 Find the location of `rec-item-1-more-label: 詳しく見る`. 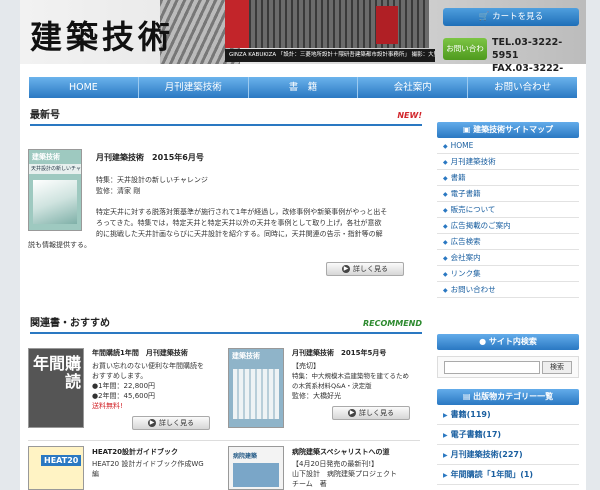

rec-item-1-more-label: 詳しく見る is located at coordinates (176, 423).